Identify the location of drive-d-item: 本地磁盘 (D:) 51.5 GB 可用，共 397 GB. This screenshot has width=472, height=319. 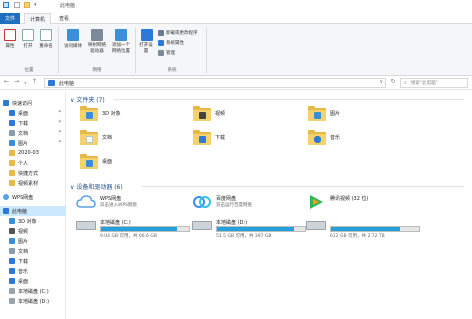
(251, 231).